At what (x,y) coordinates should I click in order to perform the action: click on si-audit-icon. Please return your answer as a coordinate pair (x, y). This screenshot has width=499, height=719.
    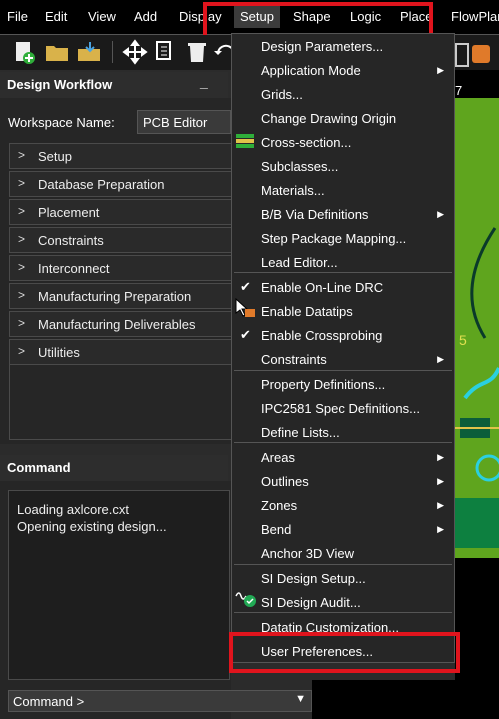
    Looking at the image, I should click on (245, 599).